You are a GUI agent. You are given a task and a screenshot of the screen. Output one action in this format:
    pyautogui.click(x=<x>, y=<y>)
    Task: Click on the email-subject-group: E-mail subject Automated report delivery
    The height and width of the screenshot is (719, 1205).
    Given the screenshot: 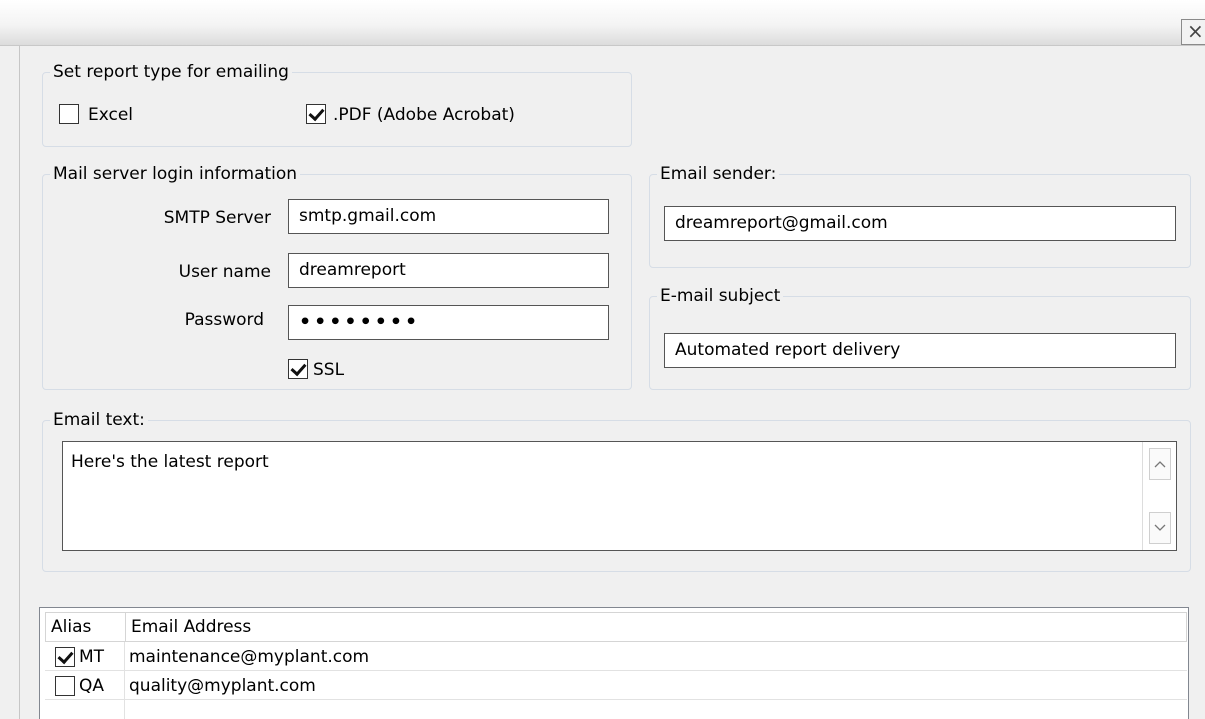 What is the action you would take?
    pyautogui.click(x=920, y=337)
    